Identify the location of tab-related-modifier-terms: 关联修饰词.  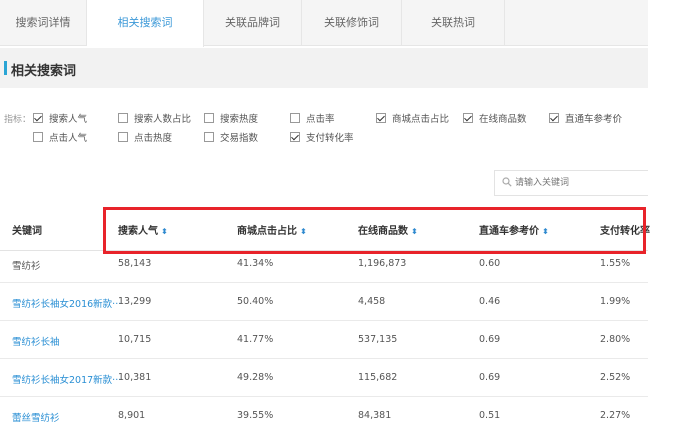
(352, 23).